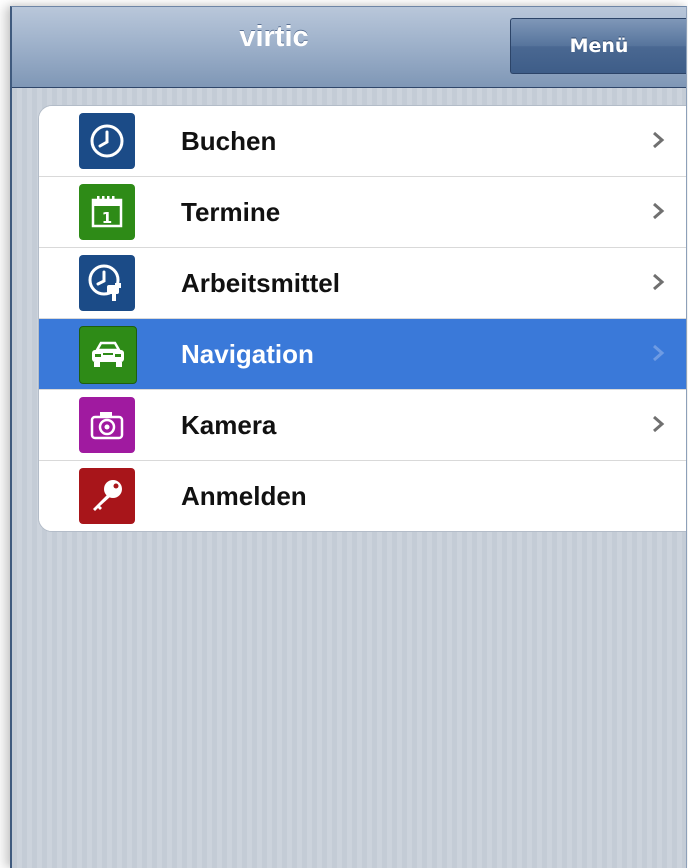 The width and height of the screenshot is (688, 868). I want to click on menu-item-termine: 1 Termine, so click(362, 212).